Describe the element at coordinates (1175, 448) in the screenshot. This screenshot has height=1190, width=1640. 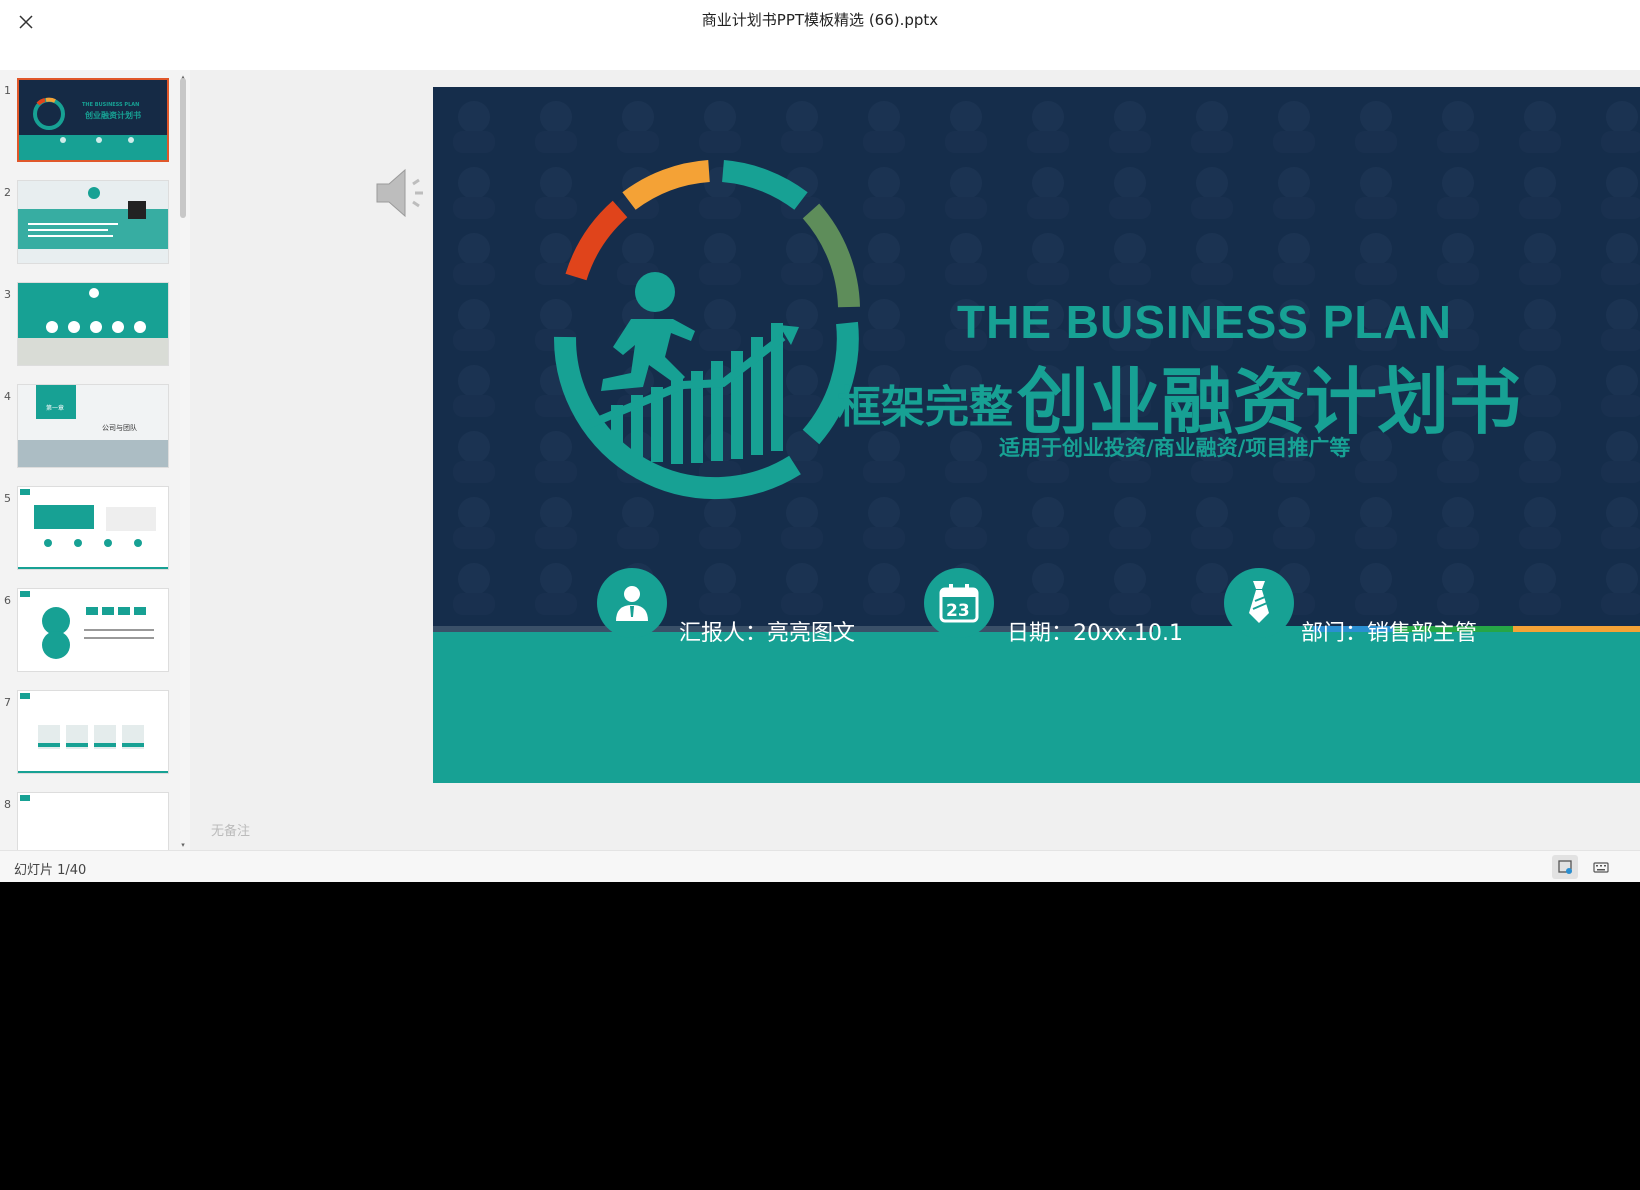
I see `slide-subtitle: 适用于创业投资/商业融资/项目推广等` at that location.